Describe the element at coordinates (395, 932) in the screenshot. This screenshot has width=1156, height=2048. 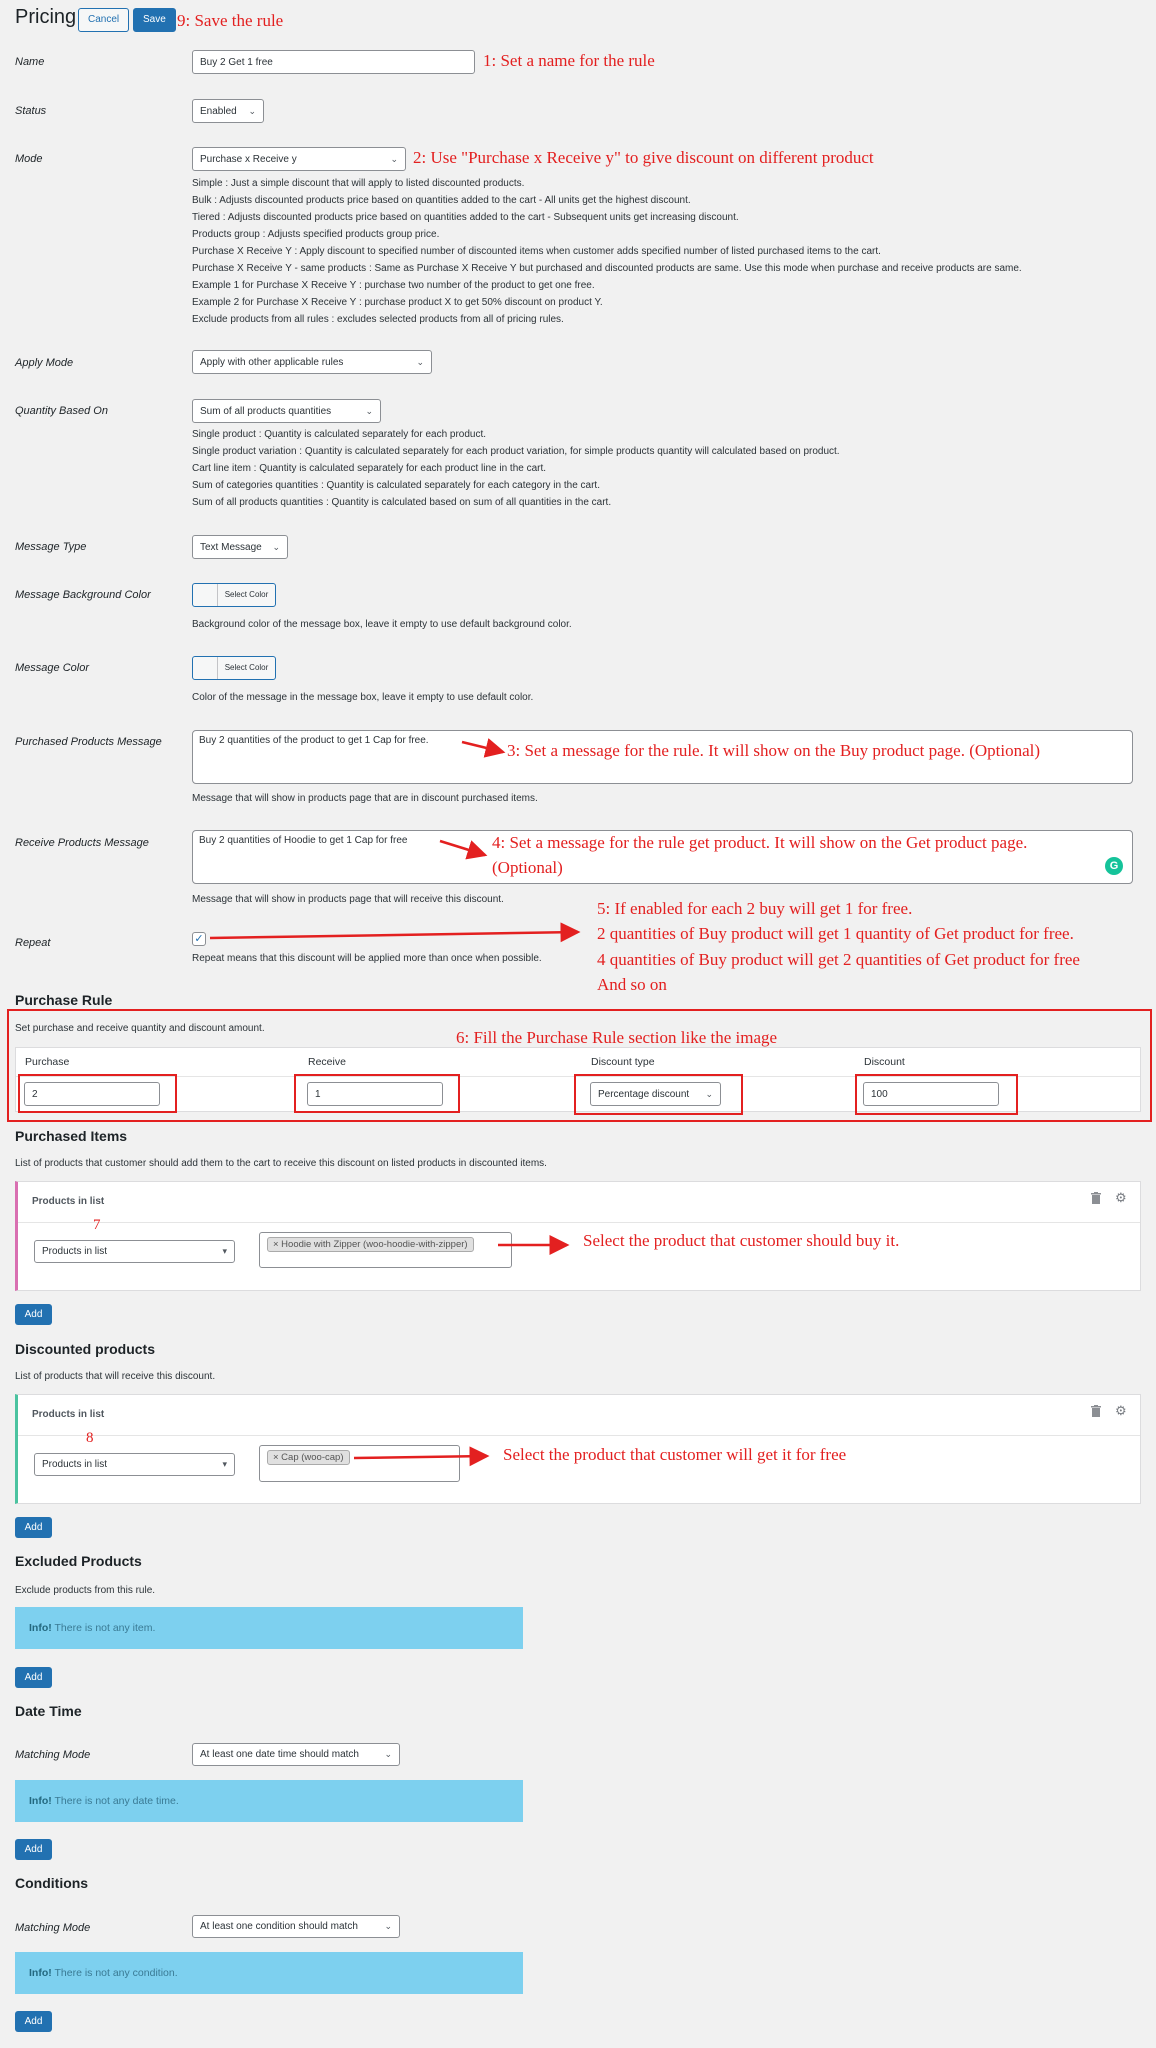
I see `arrow-repeat` at that location.